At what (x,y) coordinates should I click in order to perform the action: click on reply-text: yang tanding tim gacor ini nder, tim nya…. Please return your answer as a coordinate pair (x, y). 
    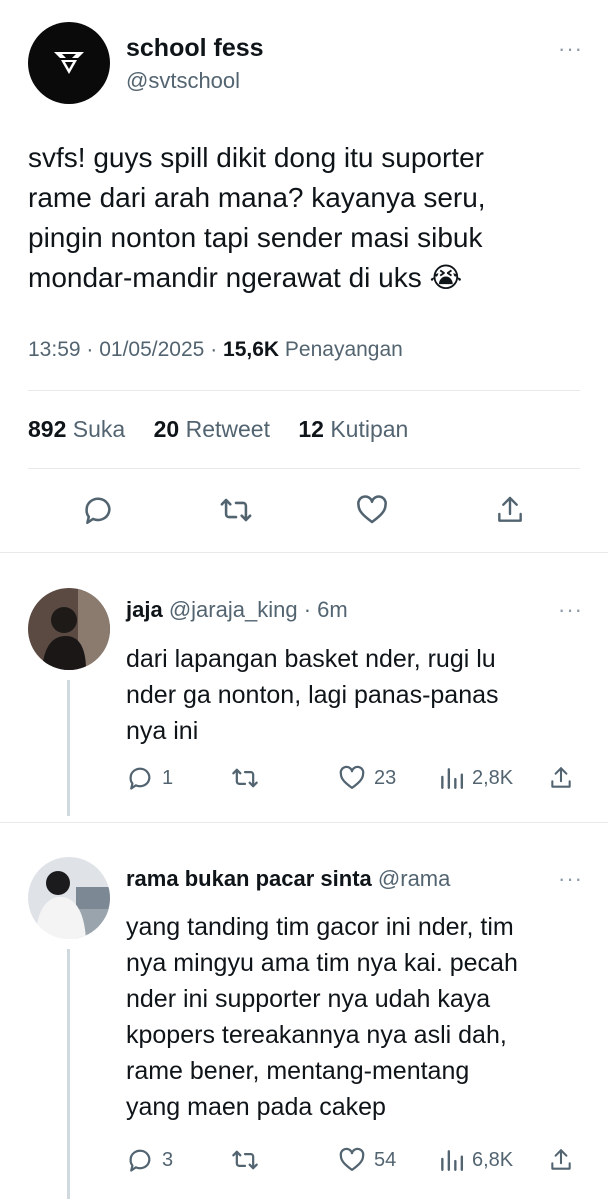
    Looking at the image, I should click on (322, 1017).